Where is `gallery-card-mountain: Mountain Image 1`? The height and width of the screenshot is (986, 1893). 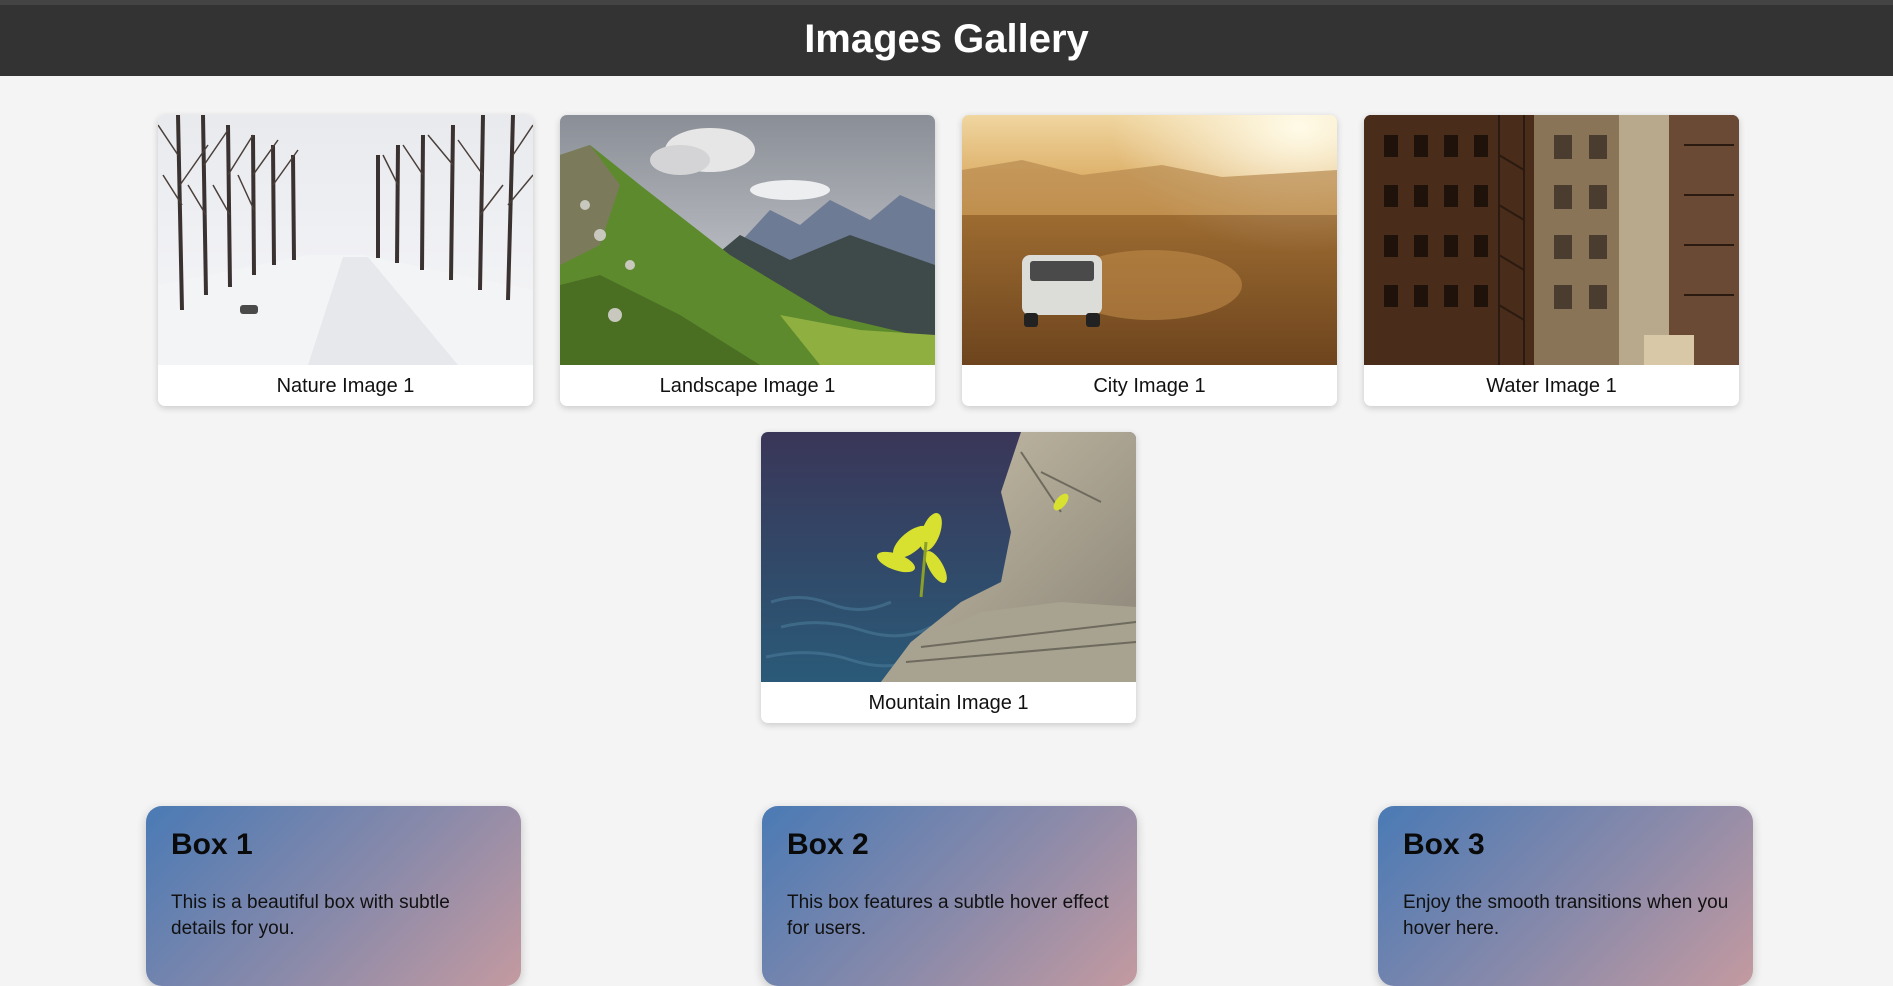 gallery-card-mountain: Mountain Image 1 is located at coordinates (948, 577).